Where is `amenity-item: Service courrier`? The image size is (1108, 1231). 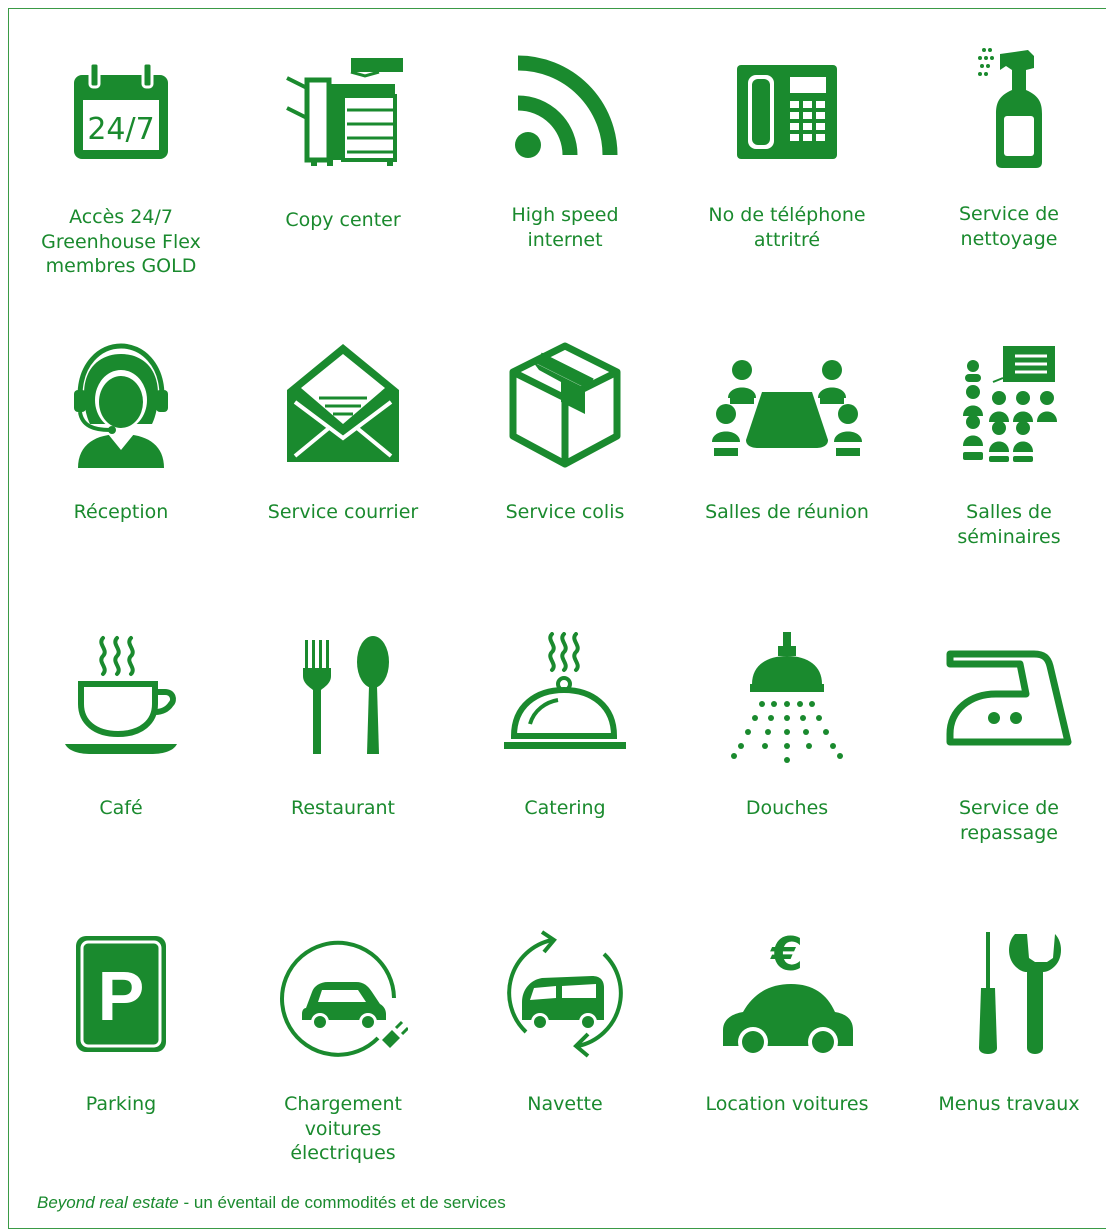
amenity-item: Service courrier is located at coordinates (343, 432).